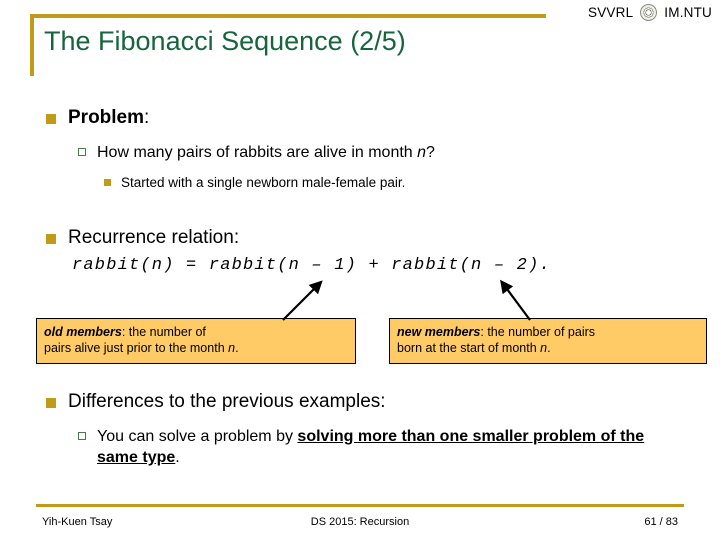 The image size is (720, 540). Describe the element at coordinates (32, 45) in the screenshot. I see `title-rule-vertical` at that location.